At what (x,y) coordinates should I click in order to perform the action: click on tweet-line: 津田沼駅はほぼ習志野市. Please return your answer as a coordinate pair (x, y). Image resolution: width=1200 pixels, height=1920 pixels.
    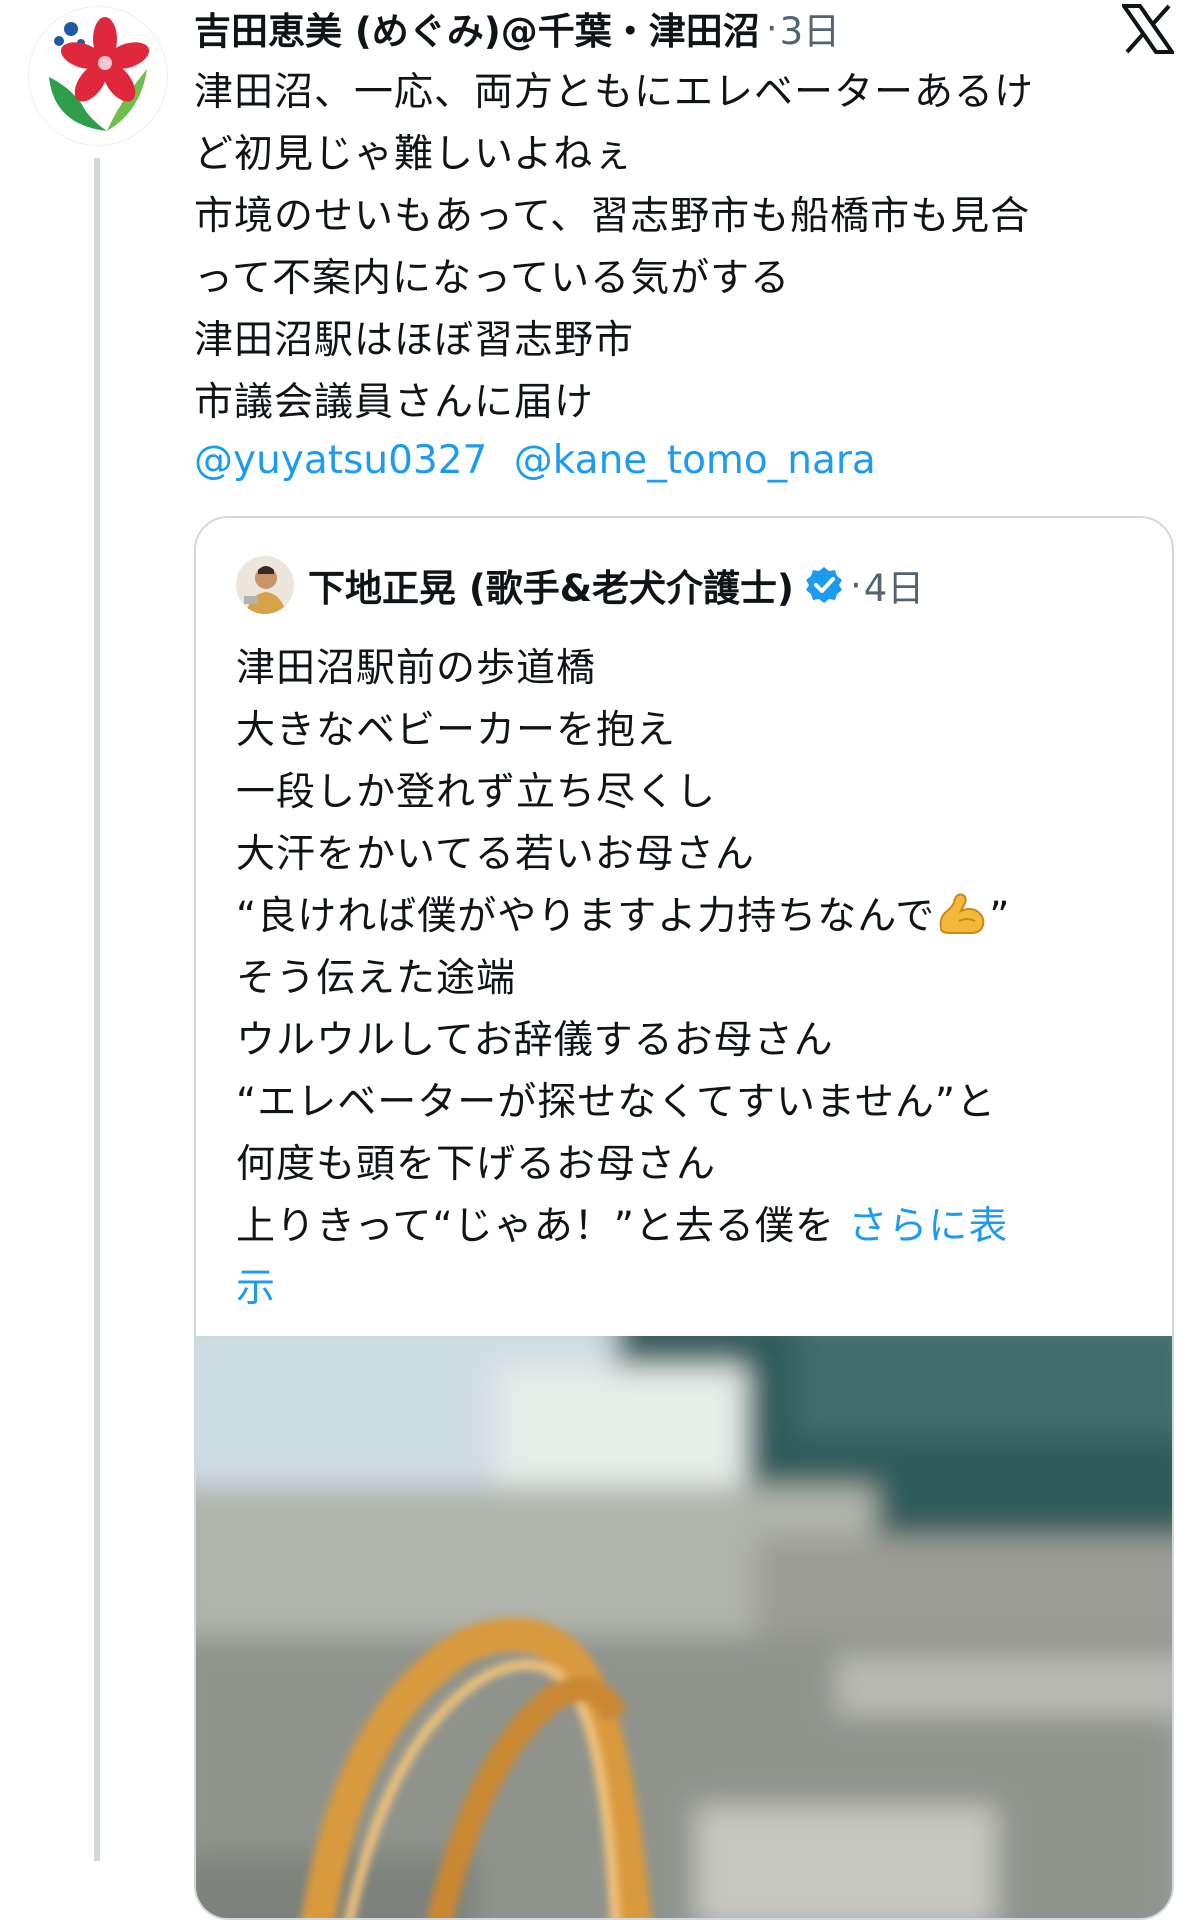
    Looking at the image, I should click on (414, 340).